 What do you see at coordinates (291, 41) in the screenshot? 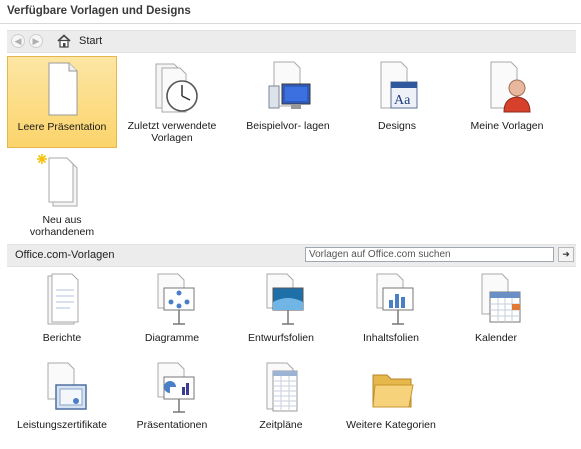
I see `navigation-bar: ◀ ▶ Start` at bounding box center [291, 41].